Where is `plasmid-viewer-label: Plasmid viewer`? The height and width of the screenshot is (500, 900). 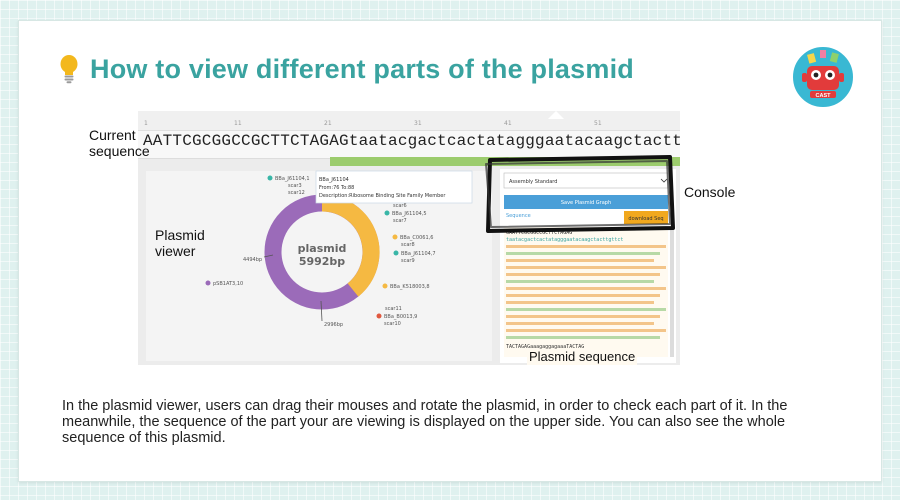 plasmid-viewer-label: Plasmid viewer is located at coordinates (180, 243).